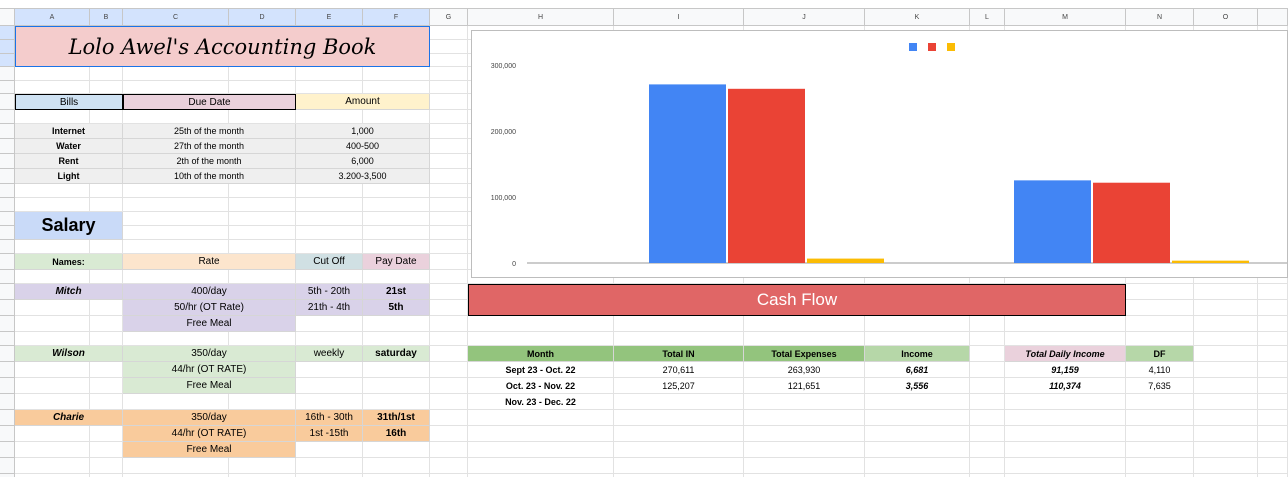 This screenshot has height=477, width=1288. What do you see at coordinates (363, 131) in the screenshot?
I see `bill-amount: 1,000` at bounding box center [363, 131].